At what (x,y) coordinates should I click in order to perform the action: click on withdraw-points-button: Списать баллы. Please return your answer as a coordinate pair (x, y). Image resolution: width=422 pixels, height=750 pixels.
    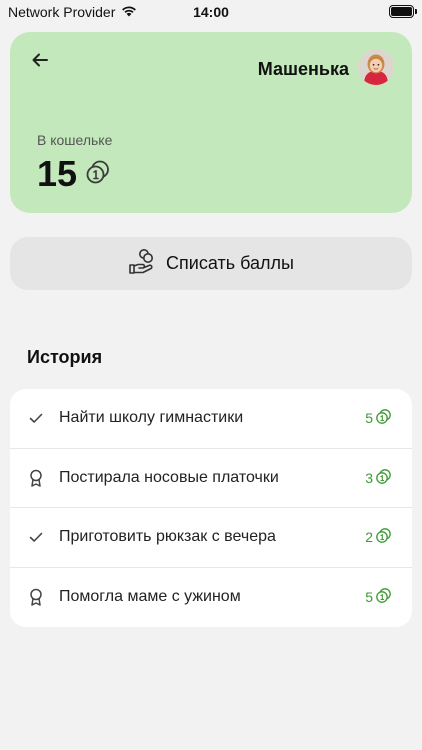
    Looking at the image, I should click on (211, 263).